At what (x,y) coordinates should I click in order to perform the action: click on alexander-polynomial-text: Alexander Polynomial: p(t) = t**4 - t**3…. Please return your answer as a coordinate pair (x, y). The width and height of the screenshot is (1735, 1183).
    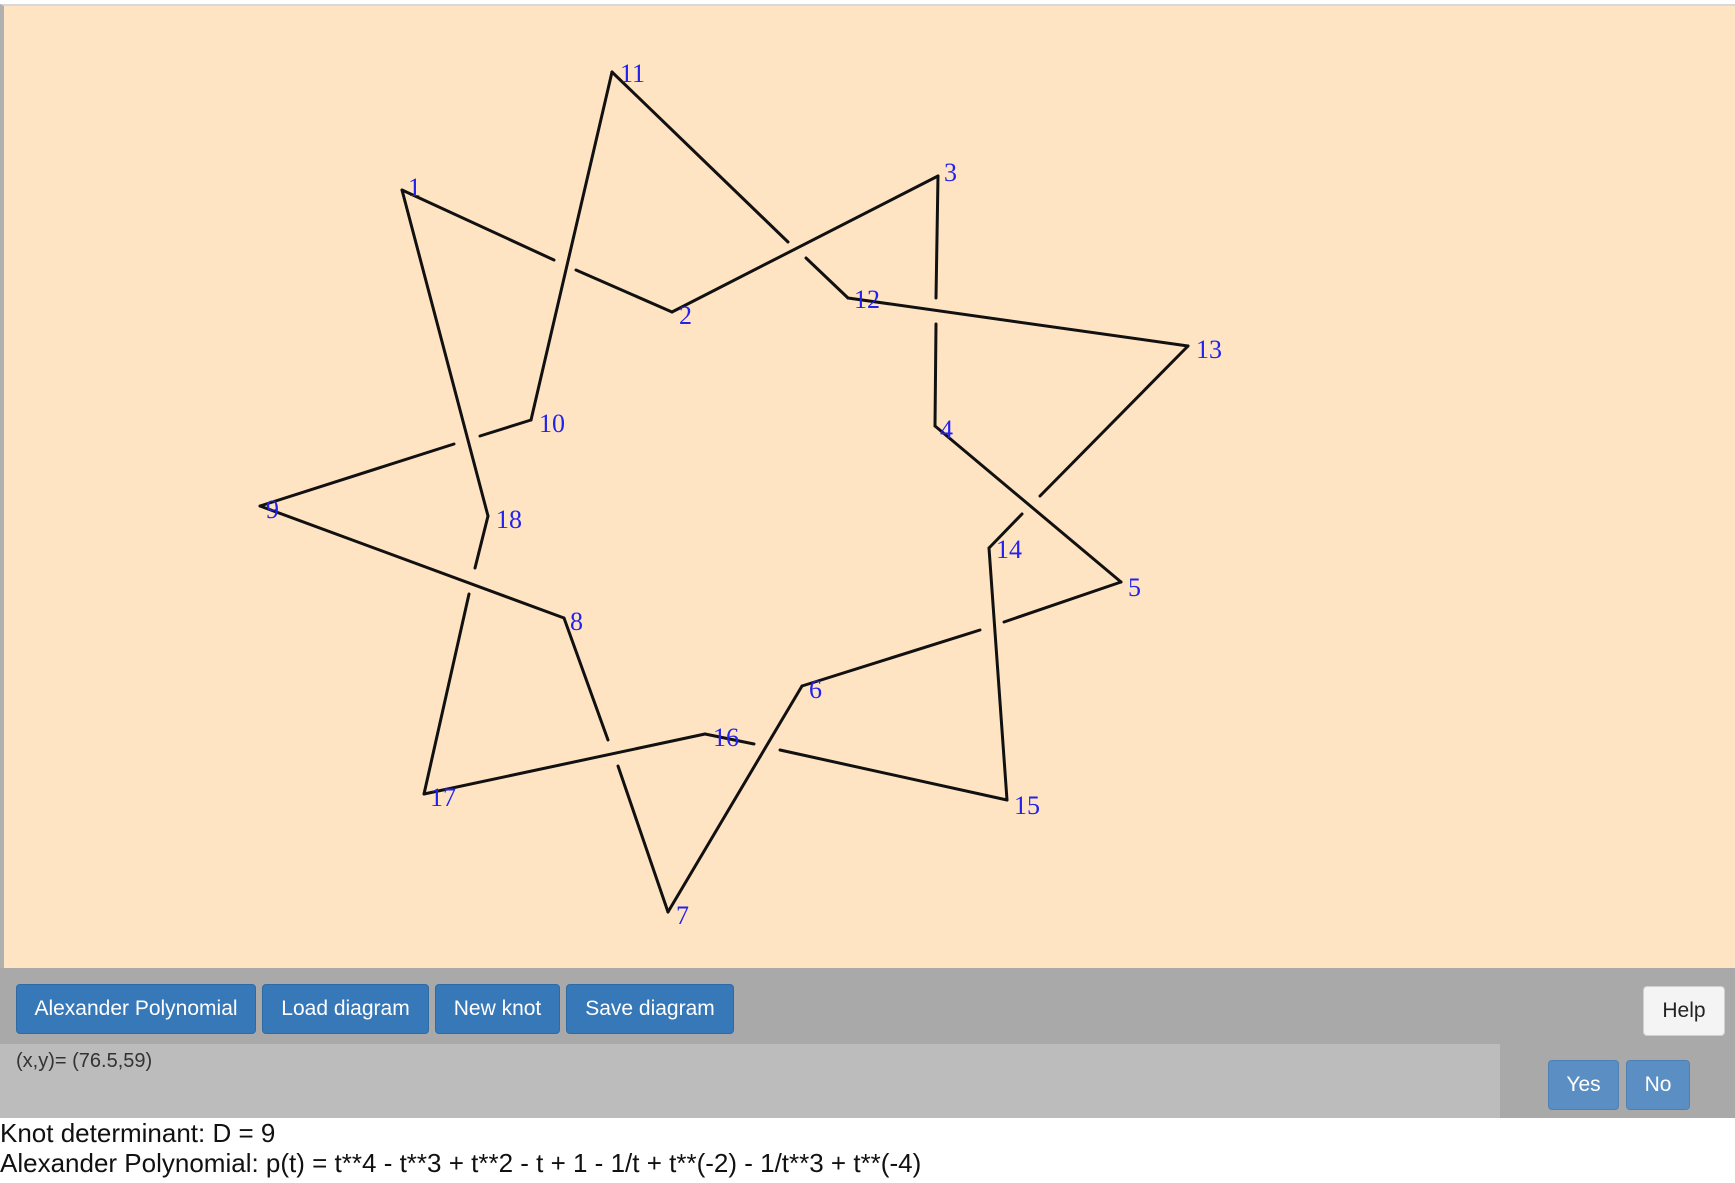
    Looking at the image, I should click on (461, 1163).